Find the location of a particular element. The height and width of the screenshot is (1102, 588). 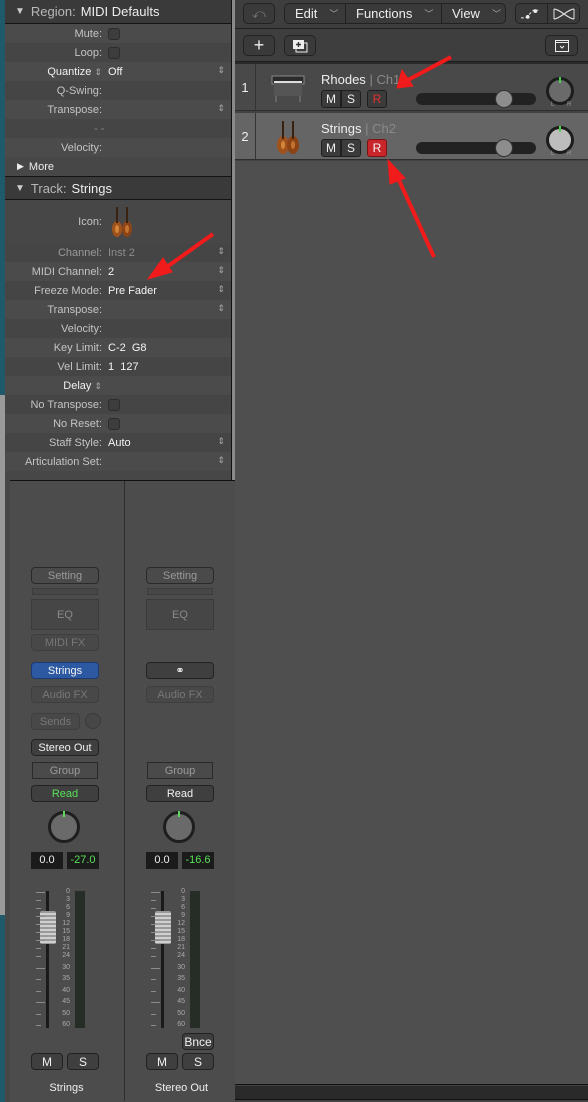

track-name: Rhodes | Ch1 is located at coordinates (360, 79).